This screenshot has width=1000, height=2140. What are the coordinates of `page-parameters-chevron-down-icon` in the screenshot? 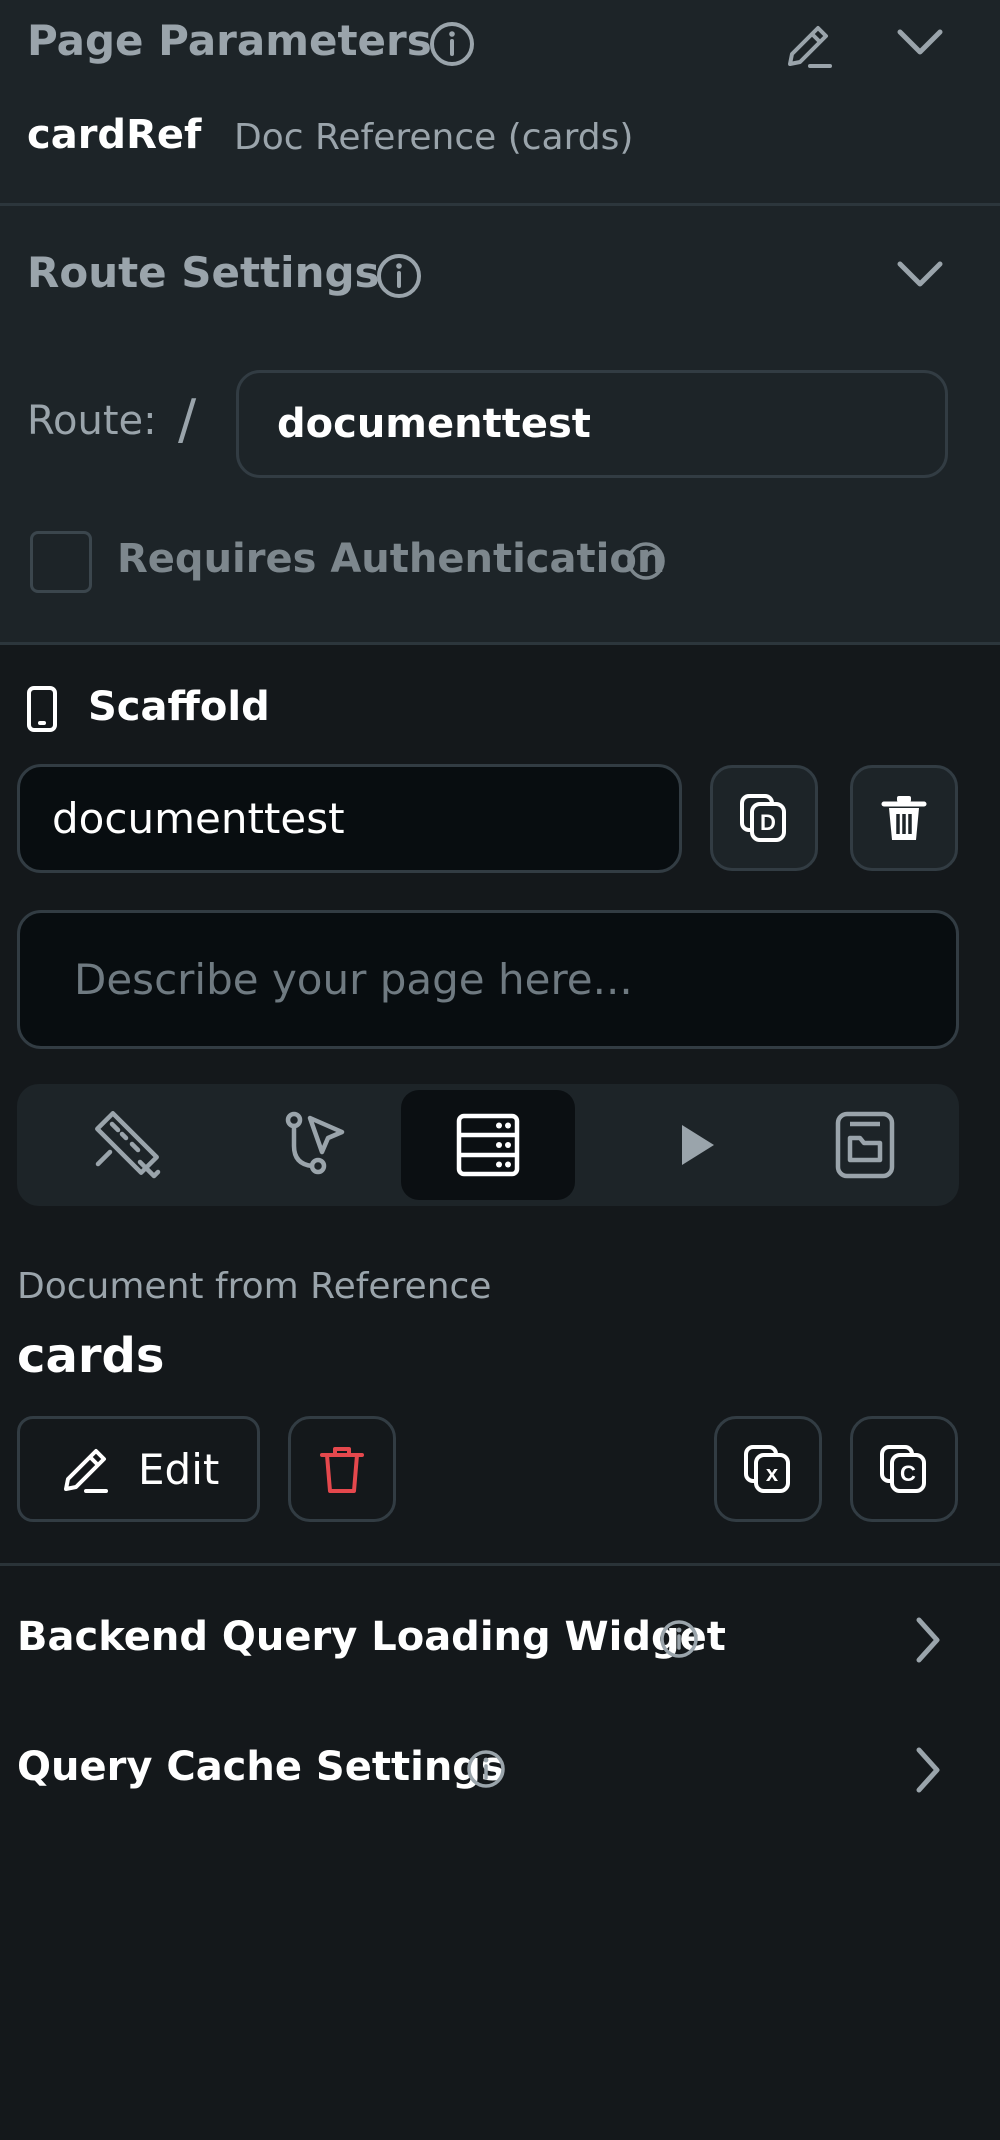 It's located at (920, 42).